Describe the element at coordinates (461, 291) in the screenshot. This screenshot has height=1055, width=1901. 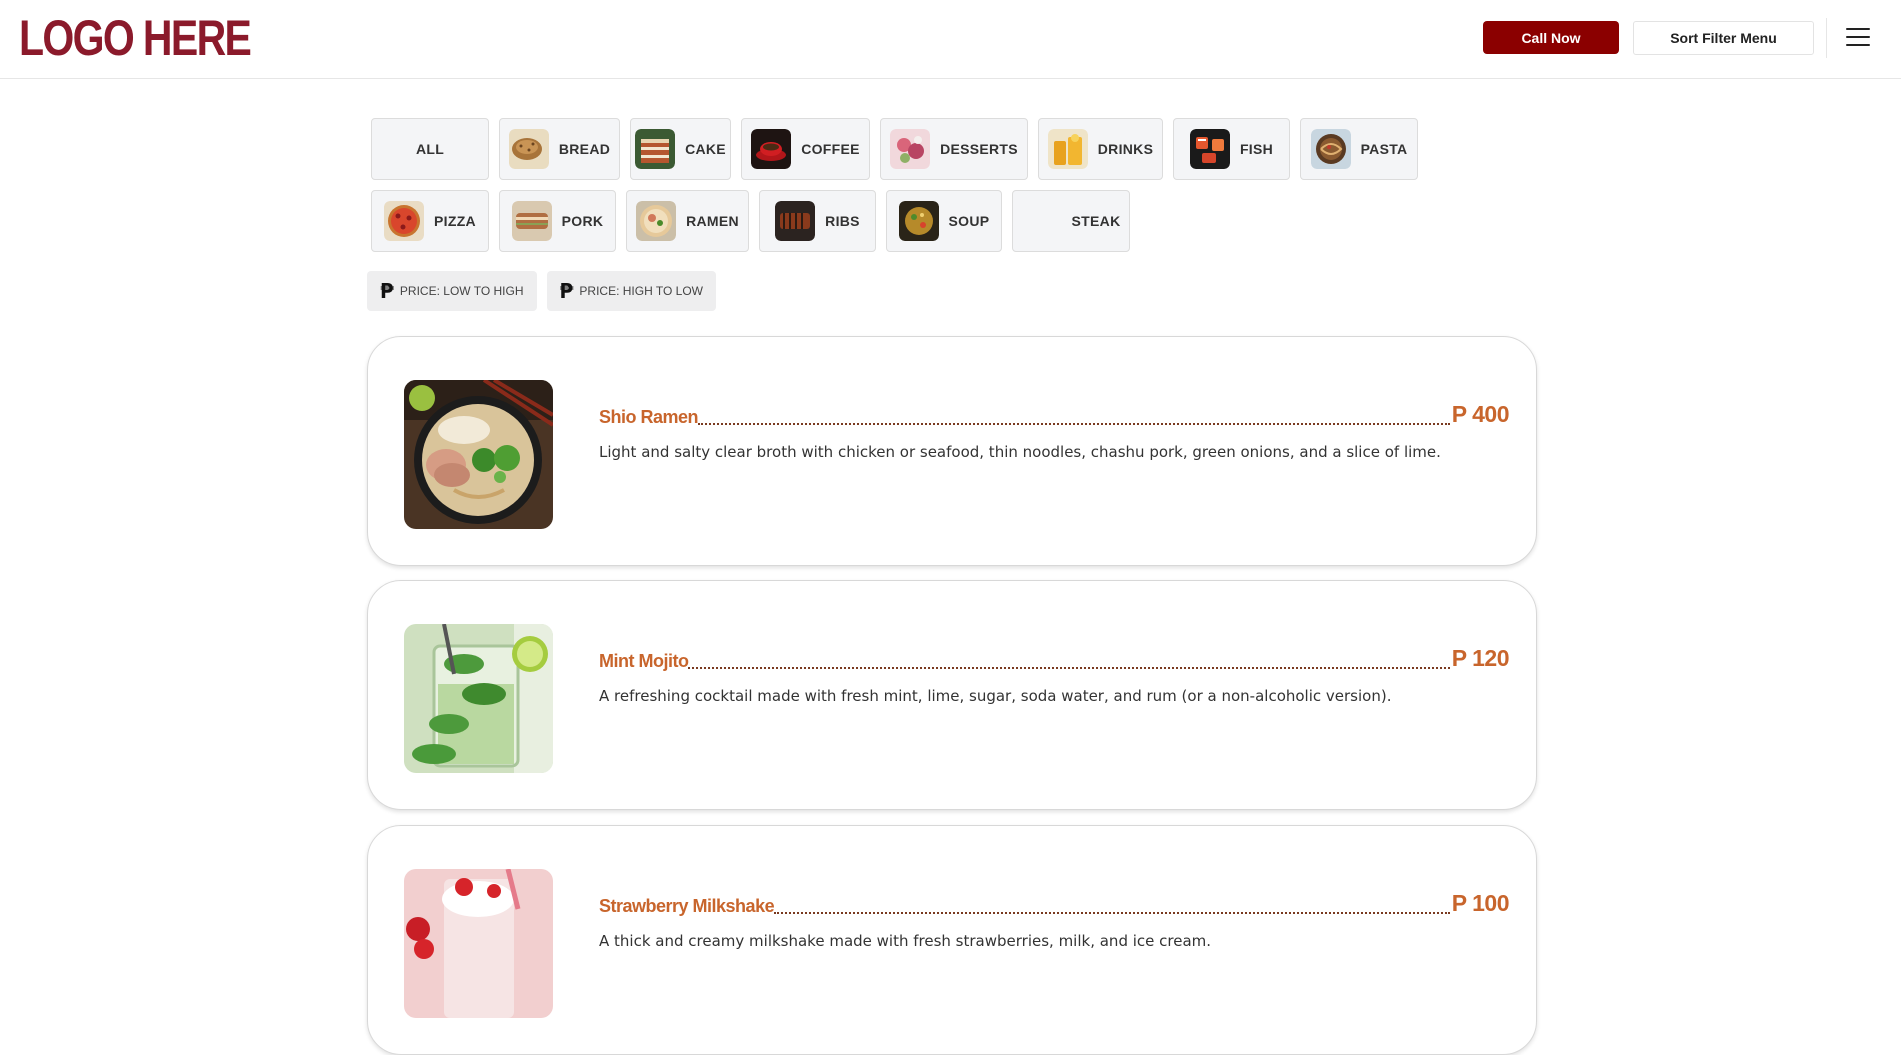
I see `price-sort-label: PRICE: LOW TO HIGH` at that location.